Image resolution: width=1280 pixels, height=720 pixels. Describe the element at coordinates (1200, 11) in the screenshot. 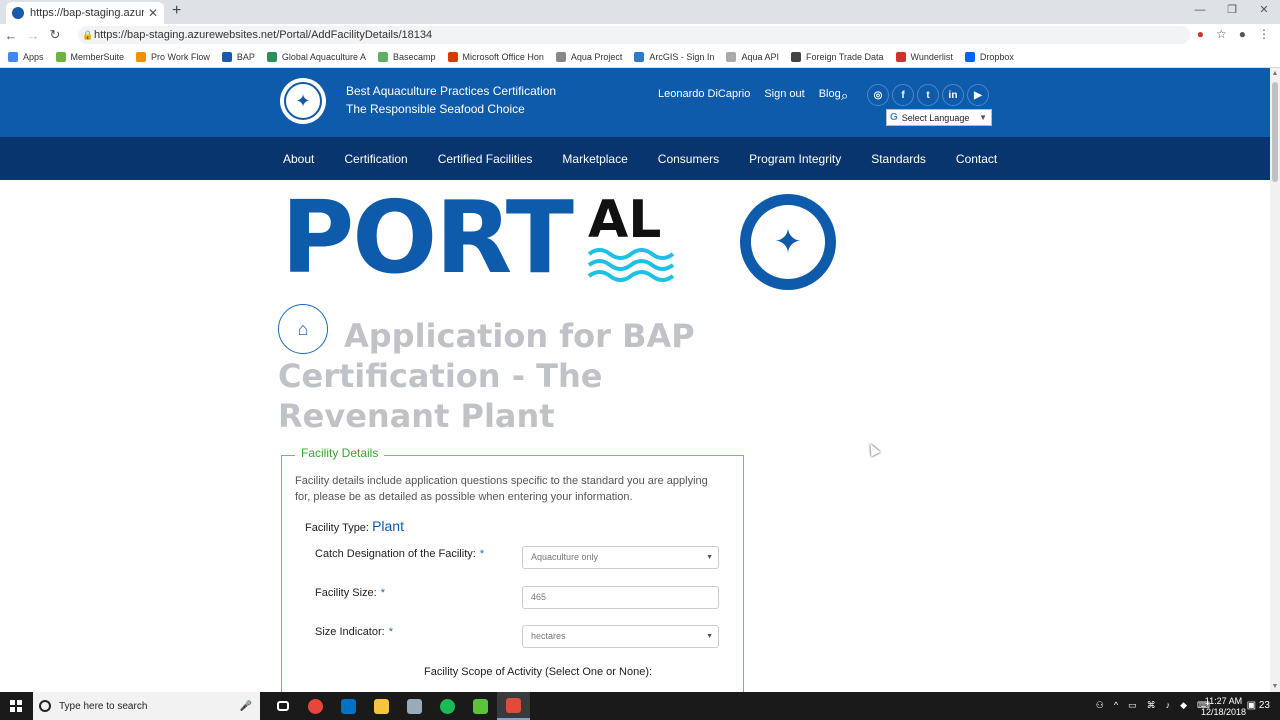

I see `minimize-icon: —` at that location.